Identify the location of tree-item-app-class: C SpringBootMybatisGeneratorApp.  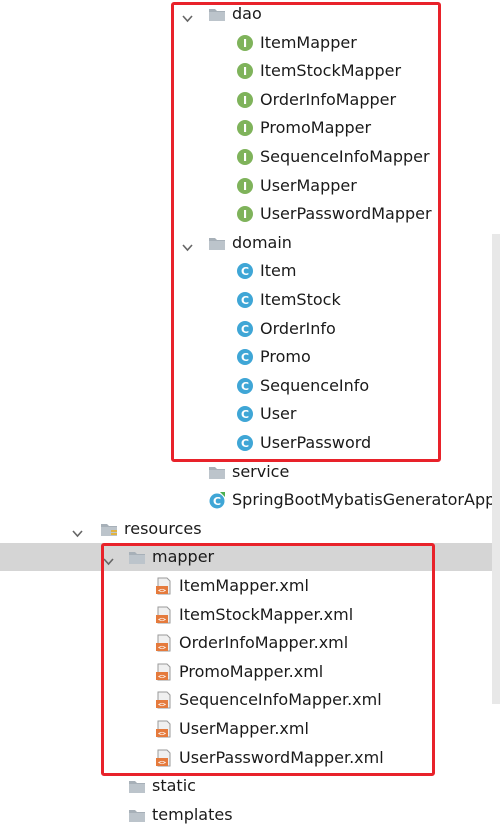
(250, 500).